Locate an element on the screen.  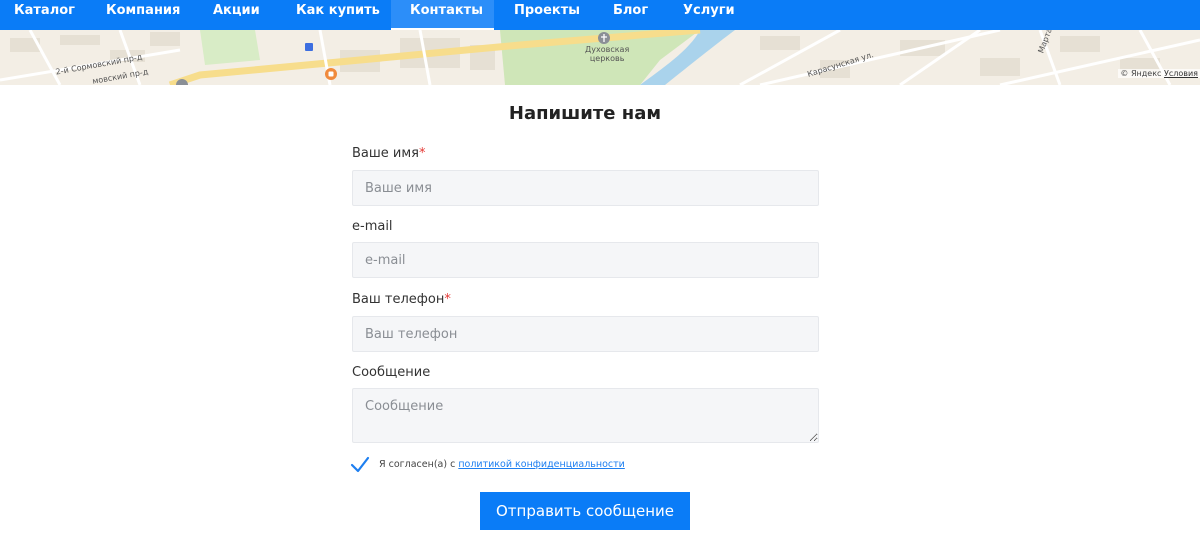
name-label: Ваше имя* is located at coordinates (389, 153).